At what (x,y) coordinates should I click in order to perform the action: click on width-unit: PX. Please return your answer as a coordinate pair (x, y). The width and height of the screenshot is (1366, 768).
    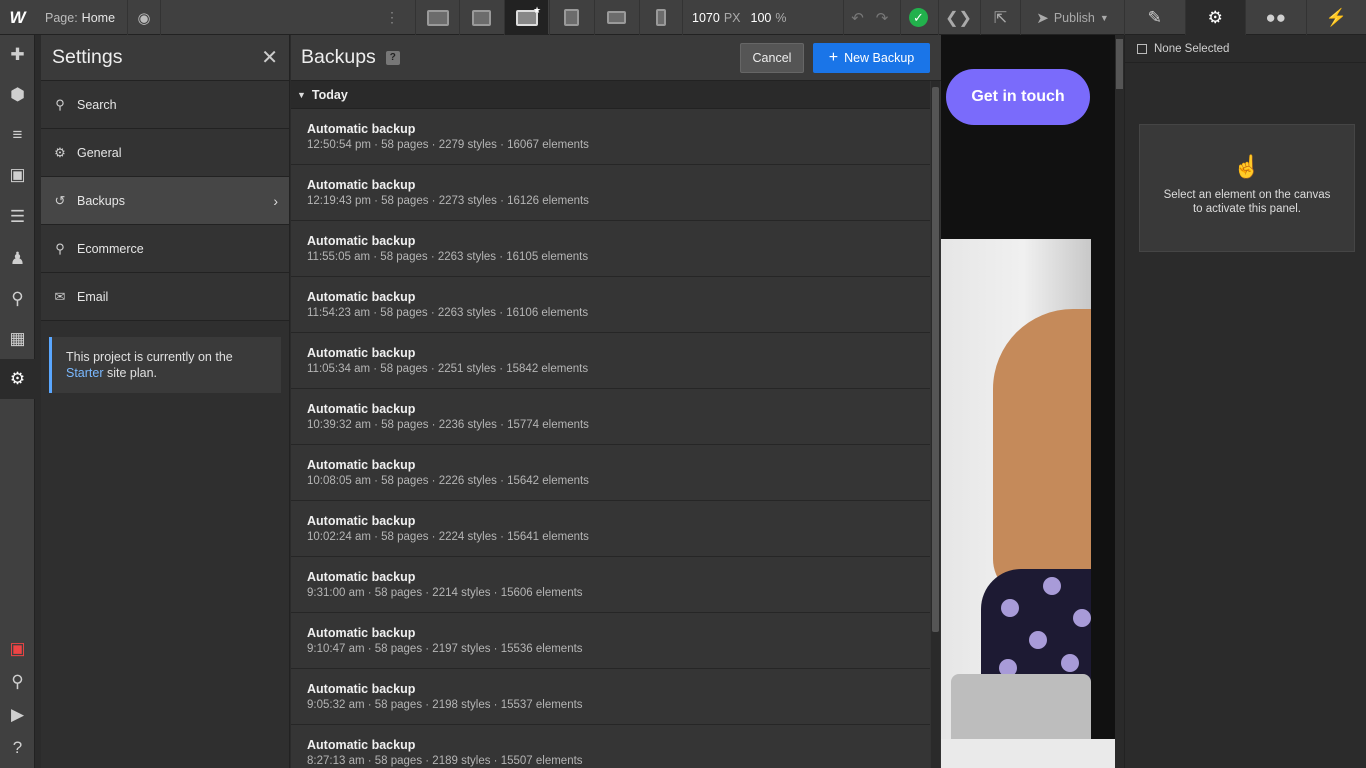
    Looking at the image, I should click on (732, 17).